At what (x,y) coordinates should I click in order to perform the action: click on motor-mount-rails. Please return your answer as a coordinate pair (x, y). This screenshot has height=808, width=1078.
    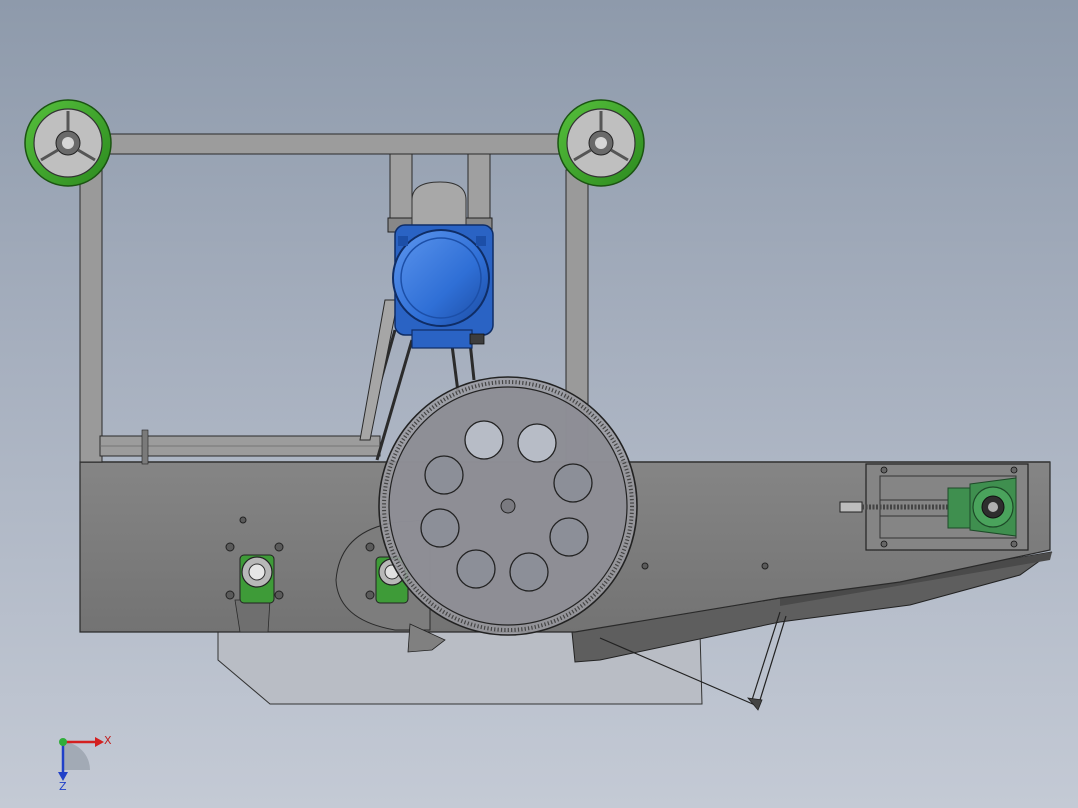
    Looking at the image, I should click on (440, 193).